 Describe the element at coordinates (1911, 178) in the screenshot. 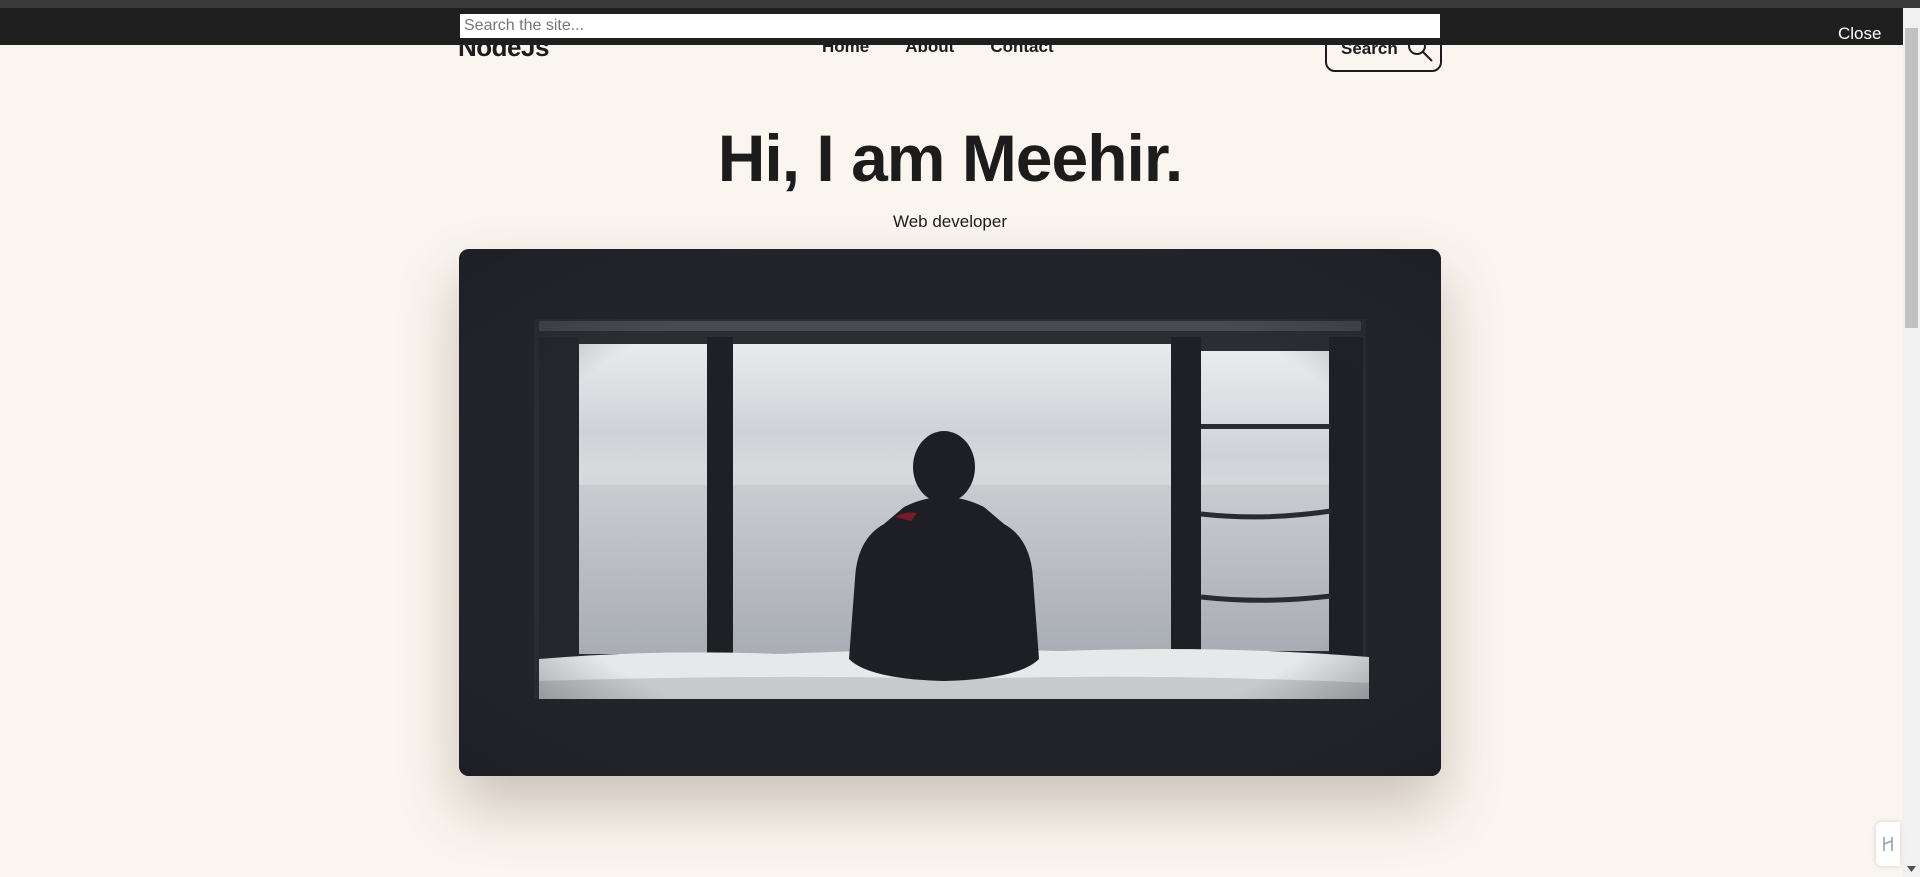

I see `scrollbar-thumb` at that location.